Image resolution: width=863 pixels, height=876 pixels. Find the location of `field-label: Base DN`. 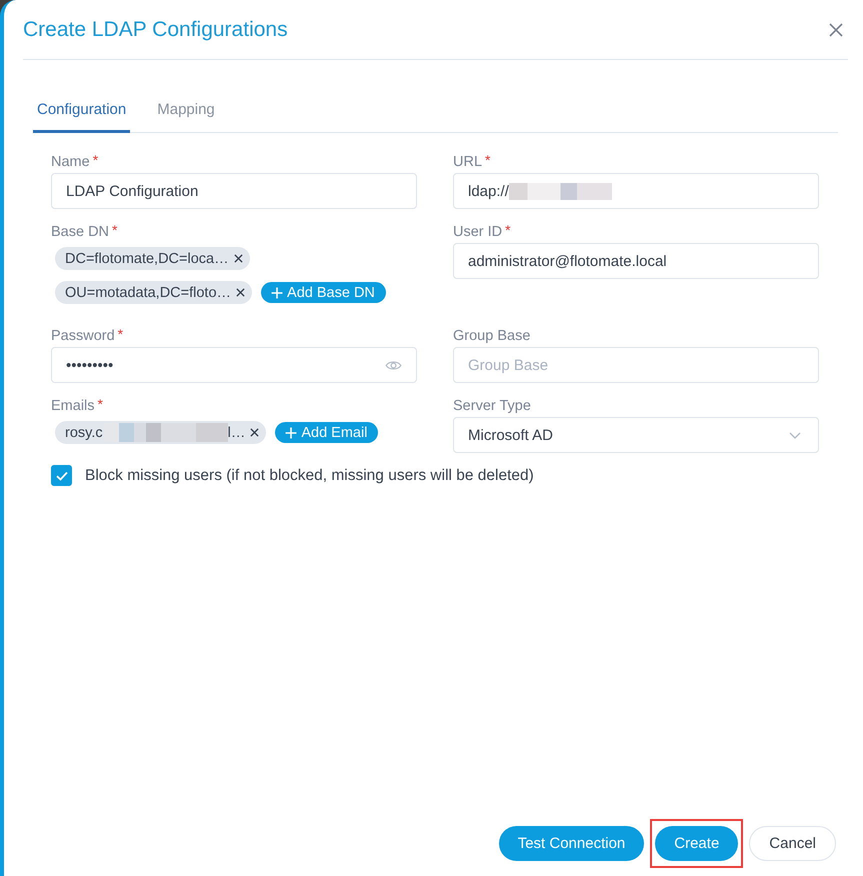

field-label: Base DN is located at coordinates (80, 232).